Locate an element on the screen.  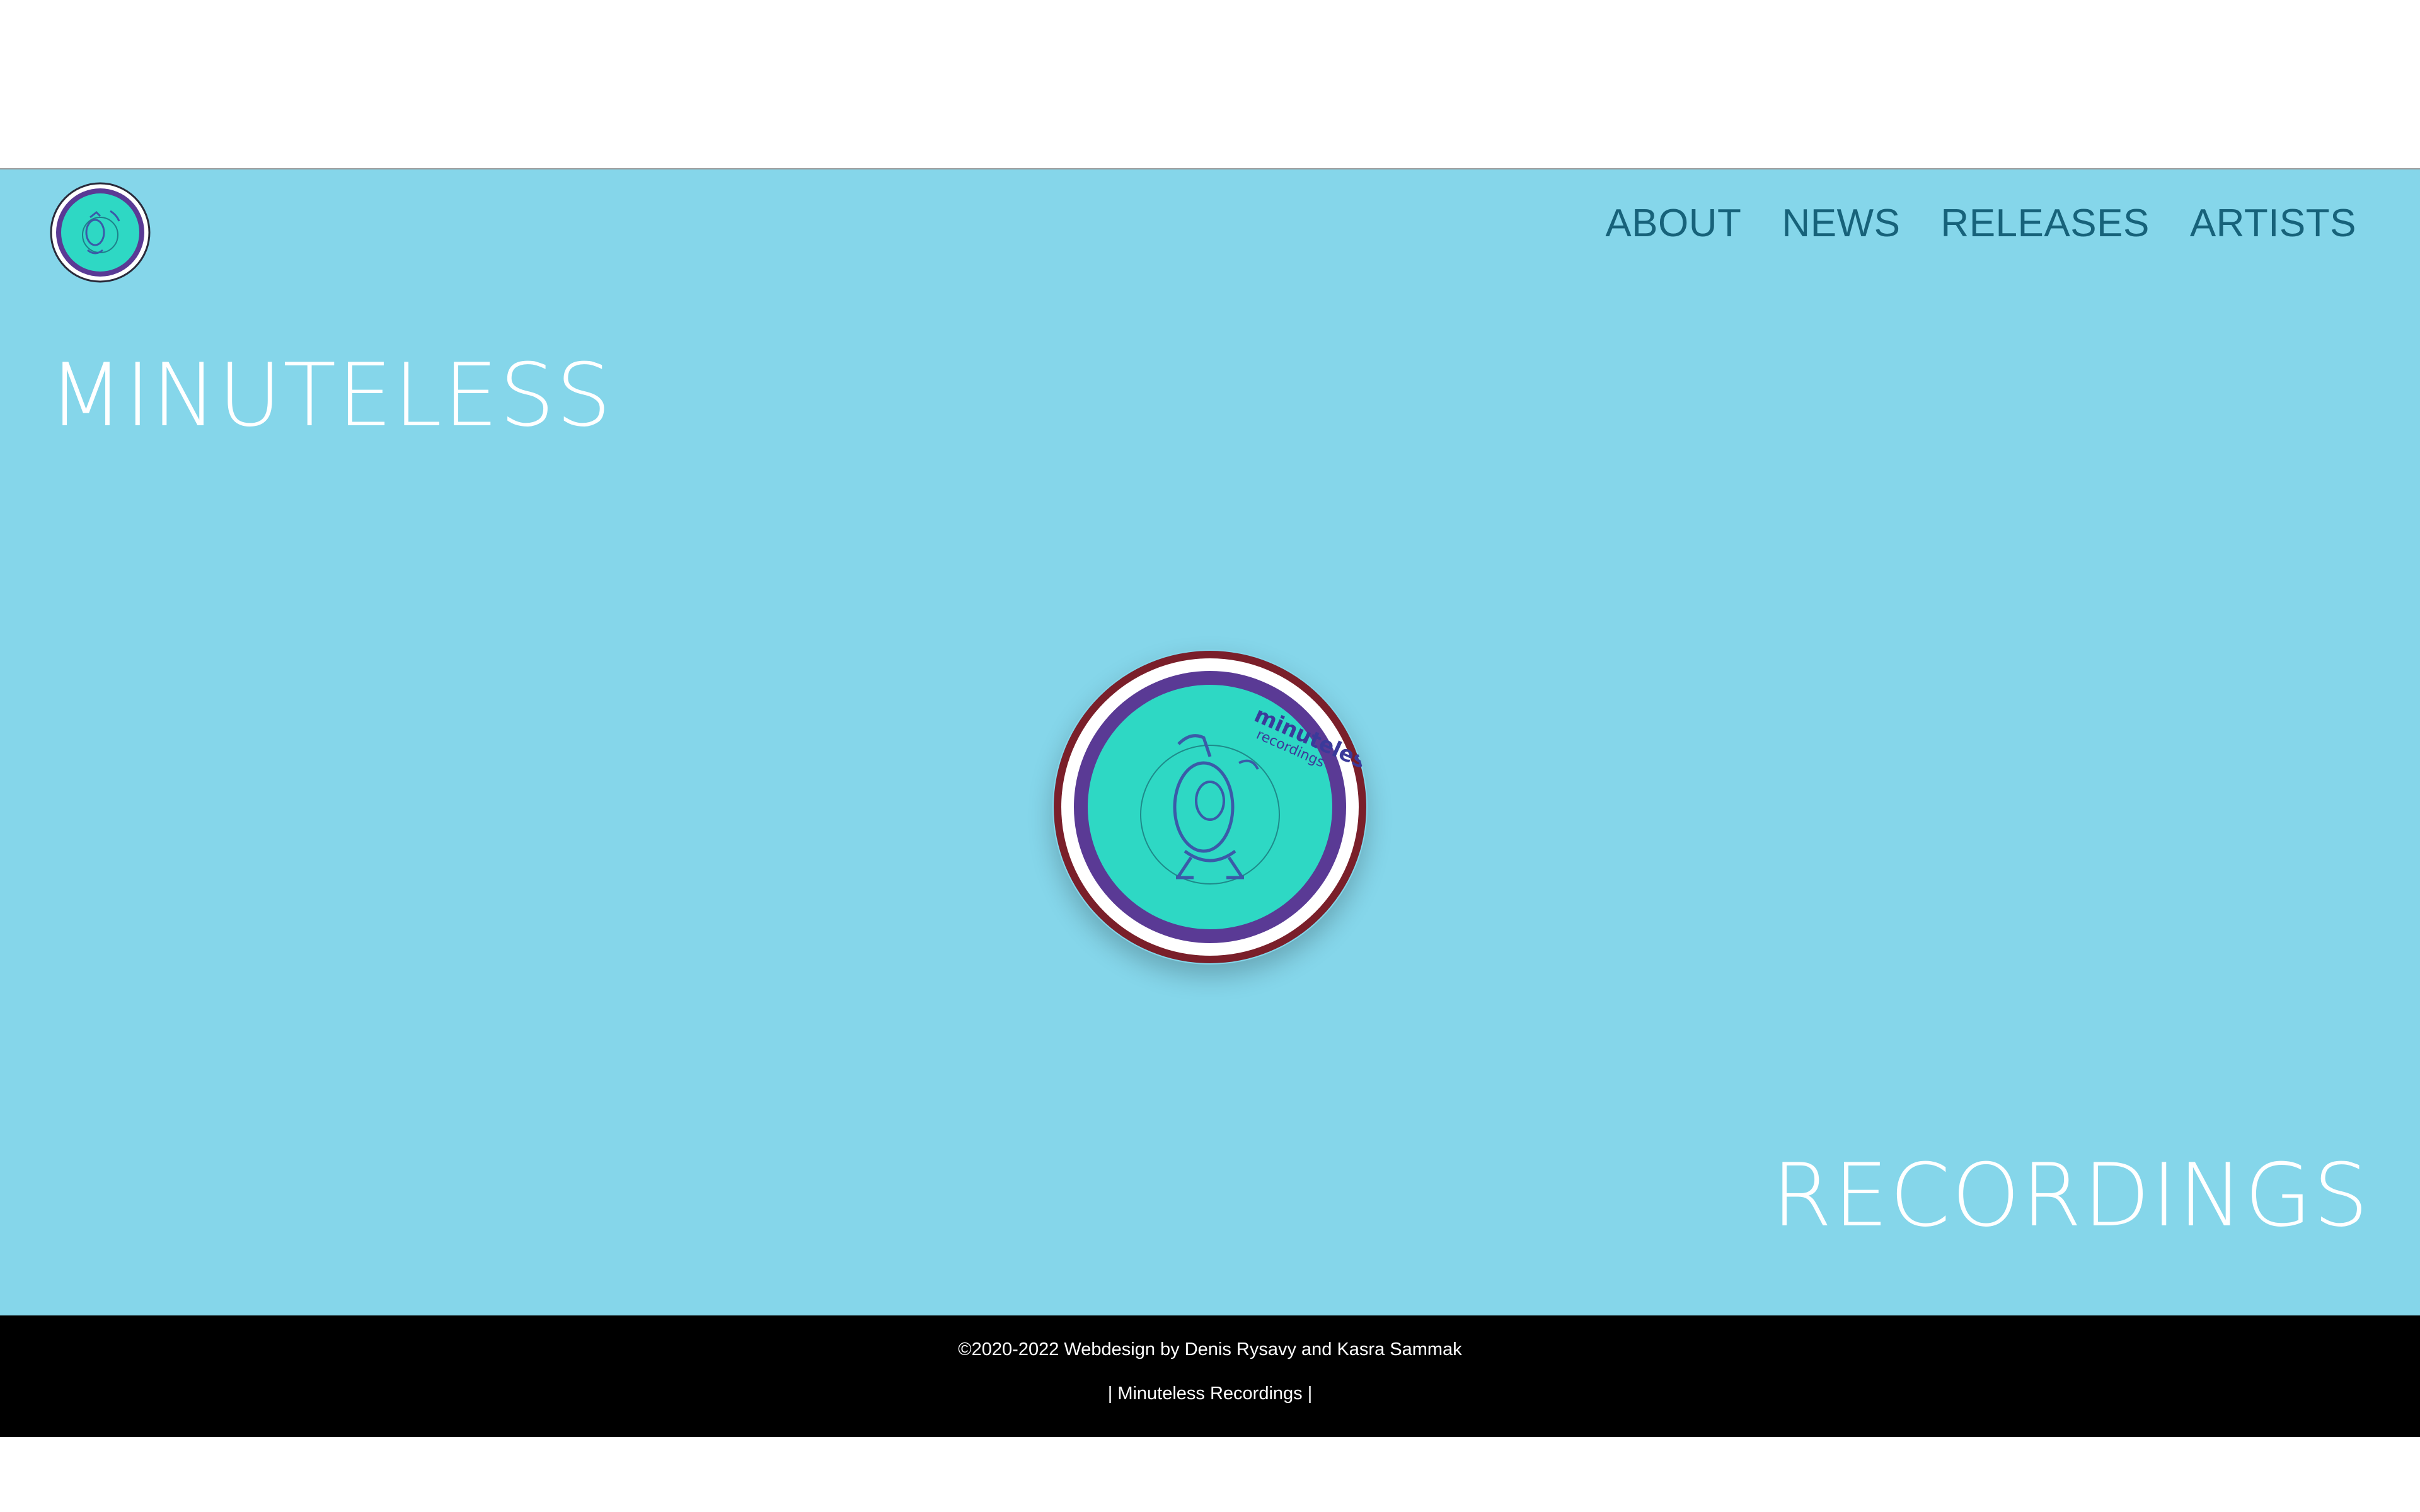
nav-news-link: NEWS is located at coordinates (1841, 223).